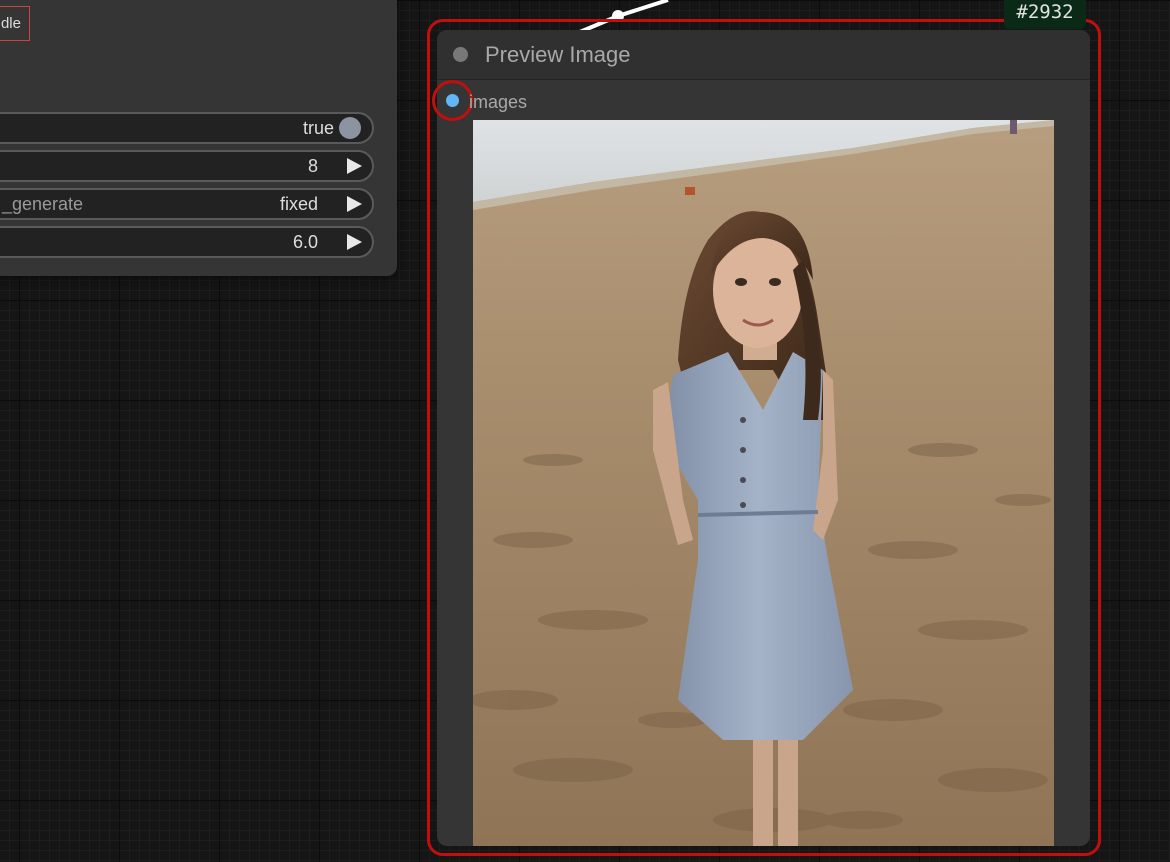  I want to click on toggle-knob-icon, so click(350, 128).